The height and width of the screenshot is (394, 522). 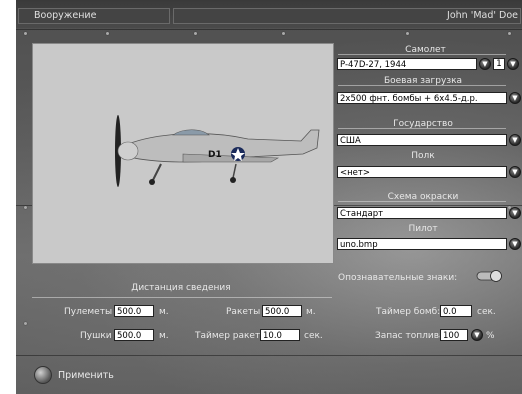 What do you see at coordinates (410, 336) in the screenshot?
I see `fuel-label: Запас топлива` at bounding box center [410, 336].